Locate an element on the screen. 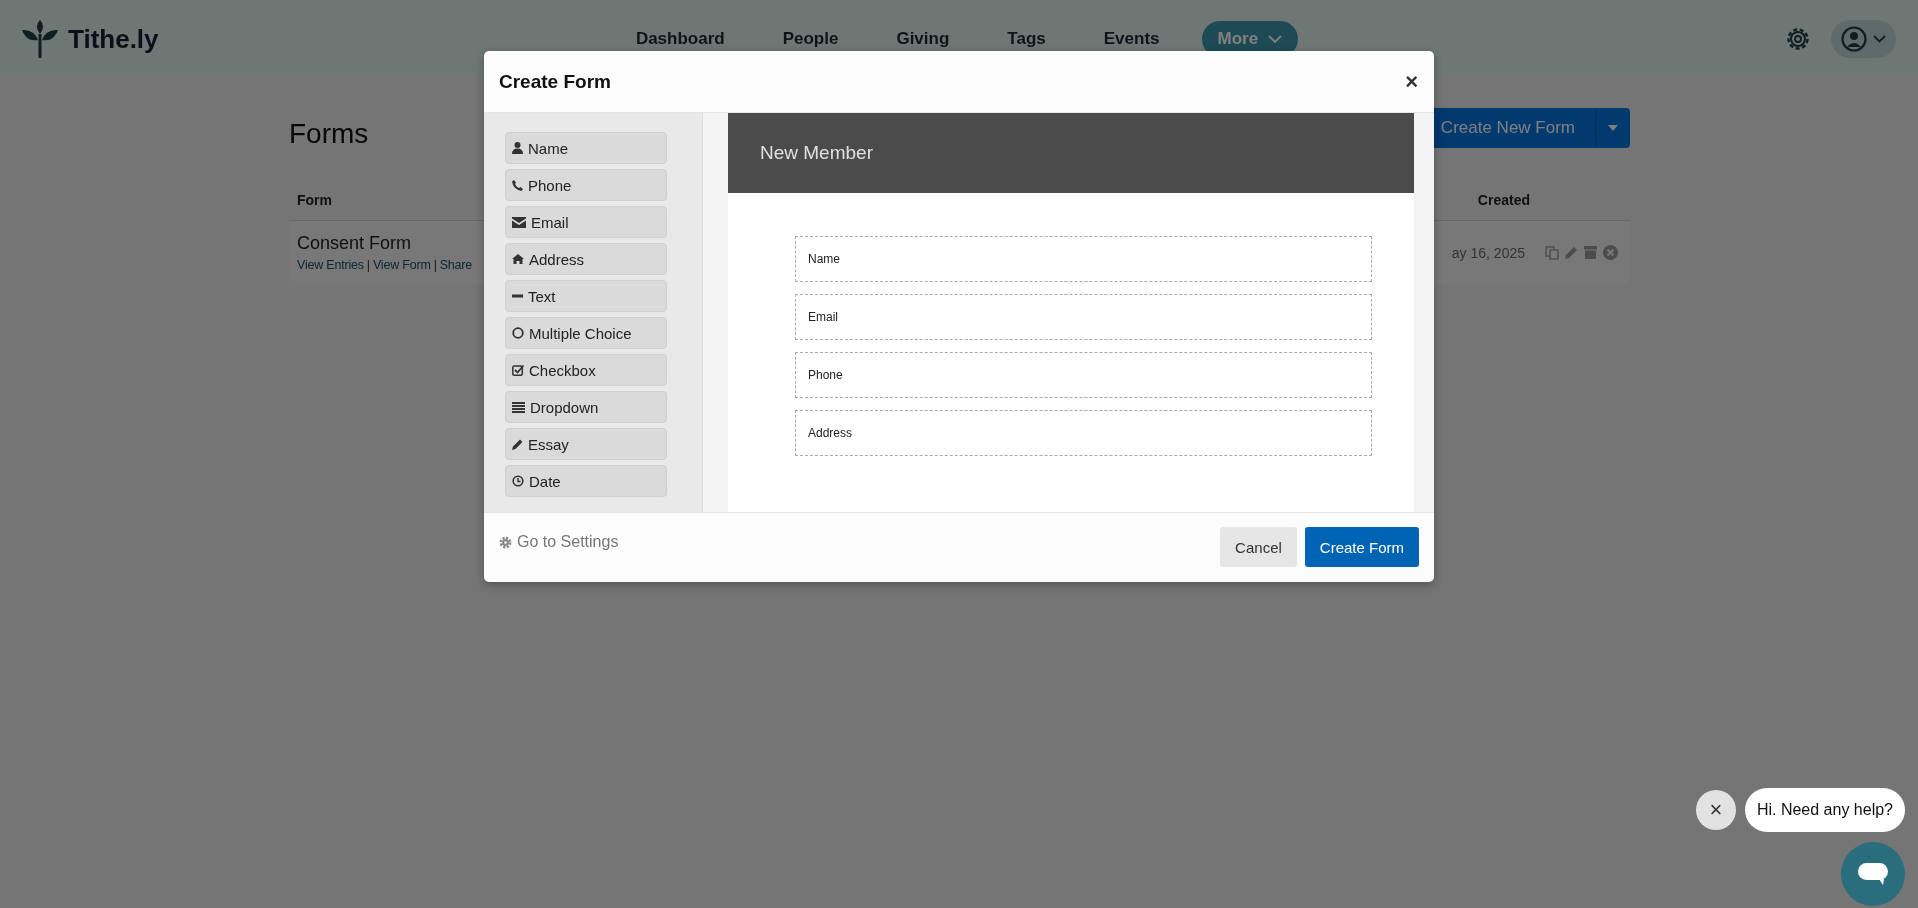  field-type-button: Dropdown is located at coordinates (586, 407).